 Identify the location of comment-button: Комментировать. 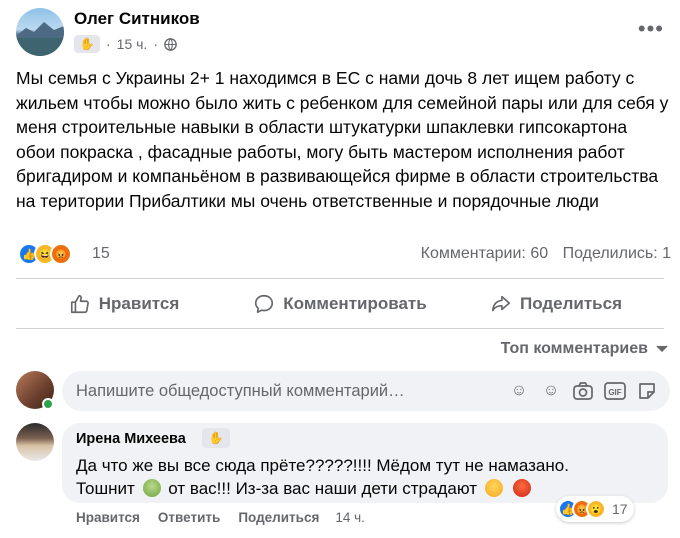
(340, 304).